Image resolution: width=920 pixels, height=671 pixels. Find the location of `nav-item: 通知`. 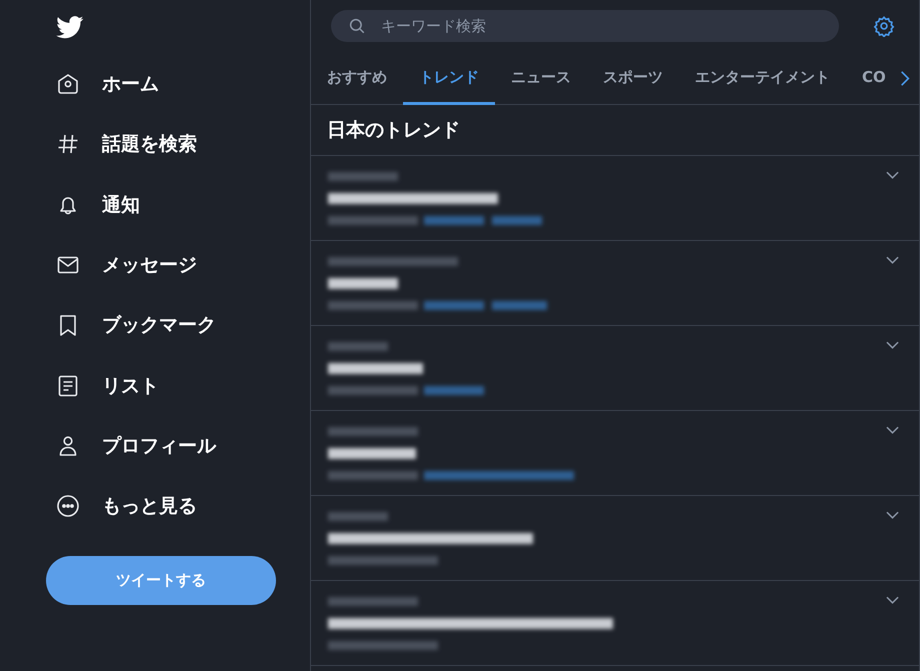

nav-item: 通知 is located at coordinates (93, 204).